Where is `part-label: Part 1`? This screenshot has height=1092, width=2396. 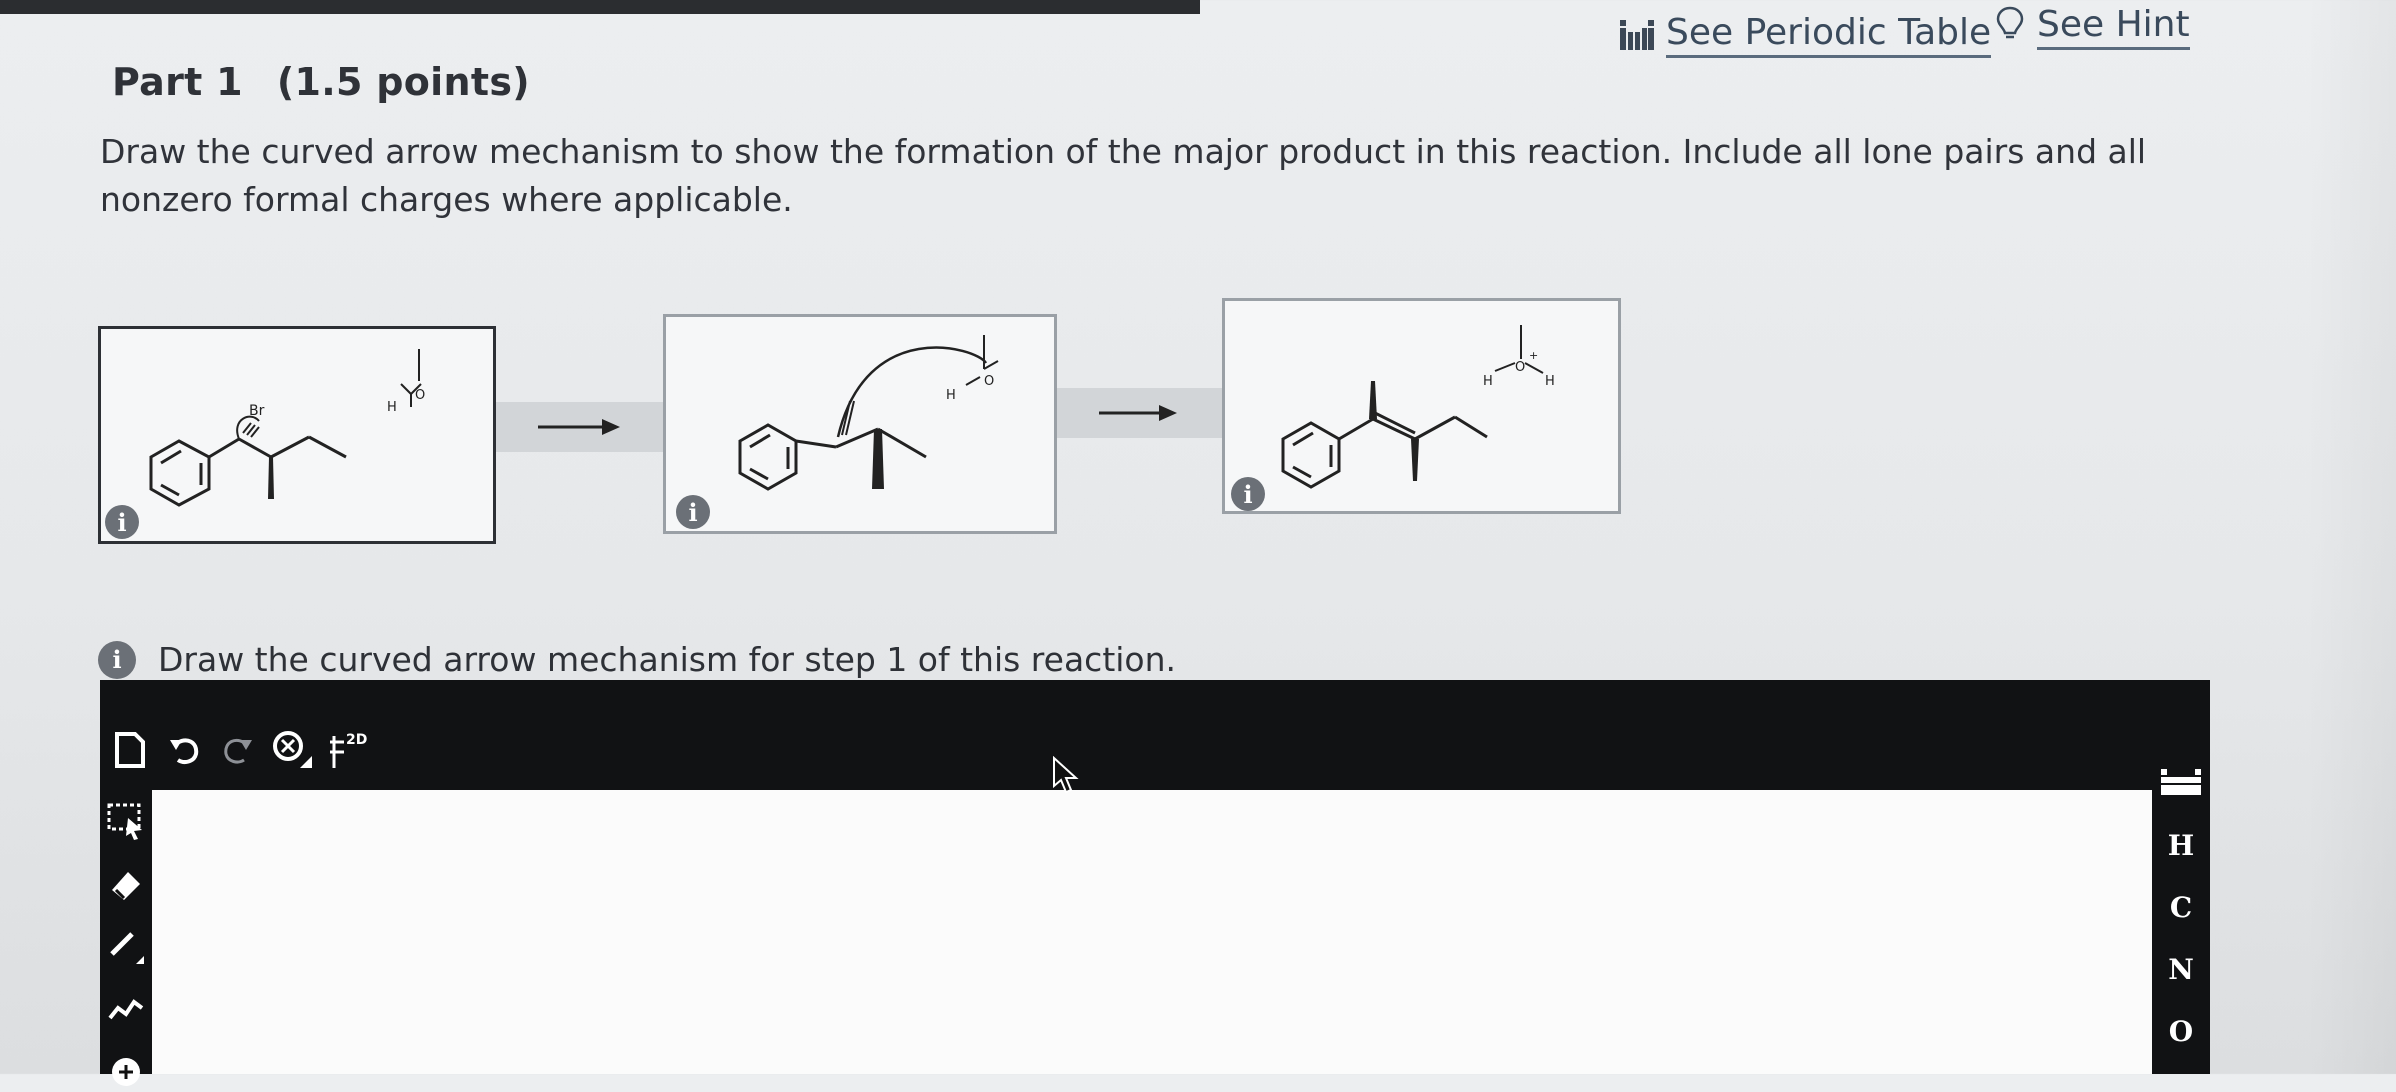 part-label: Part 1 is located at coordinates (177, 82).